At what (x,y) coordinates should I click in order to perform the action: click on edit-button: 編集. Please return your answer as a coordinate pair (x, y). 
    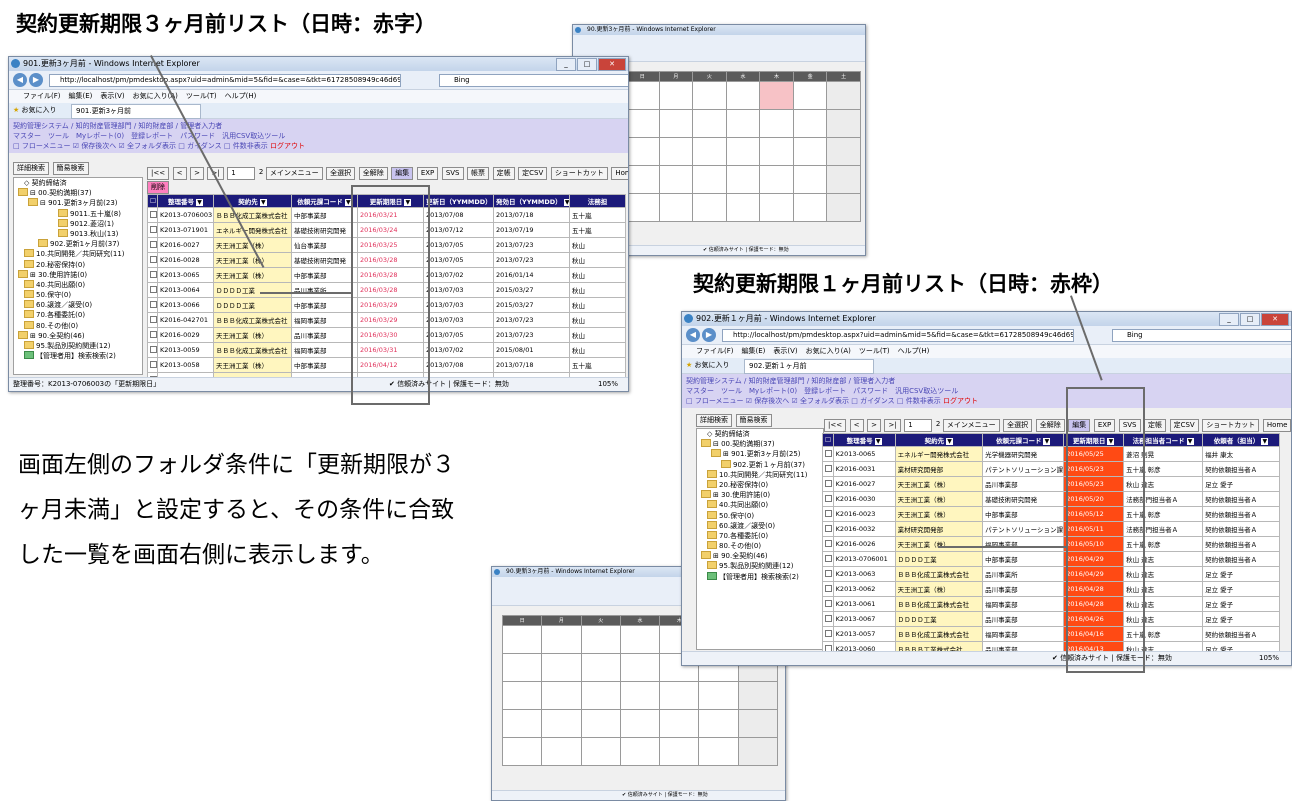
    Looking at the image, I should click on (402, 173).